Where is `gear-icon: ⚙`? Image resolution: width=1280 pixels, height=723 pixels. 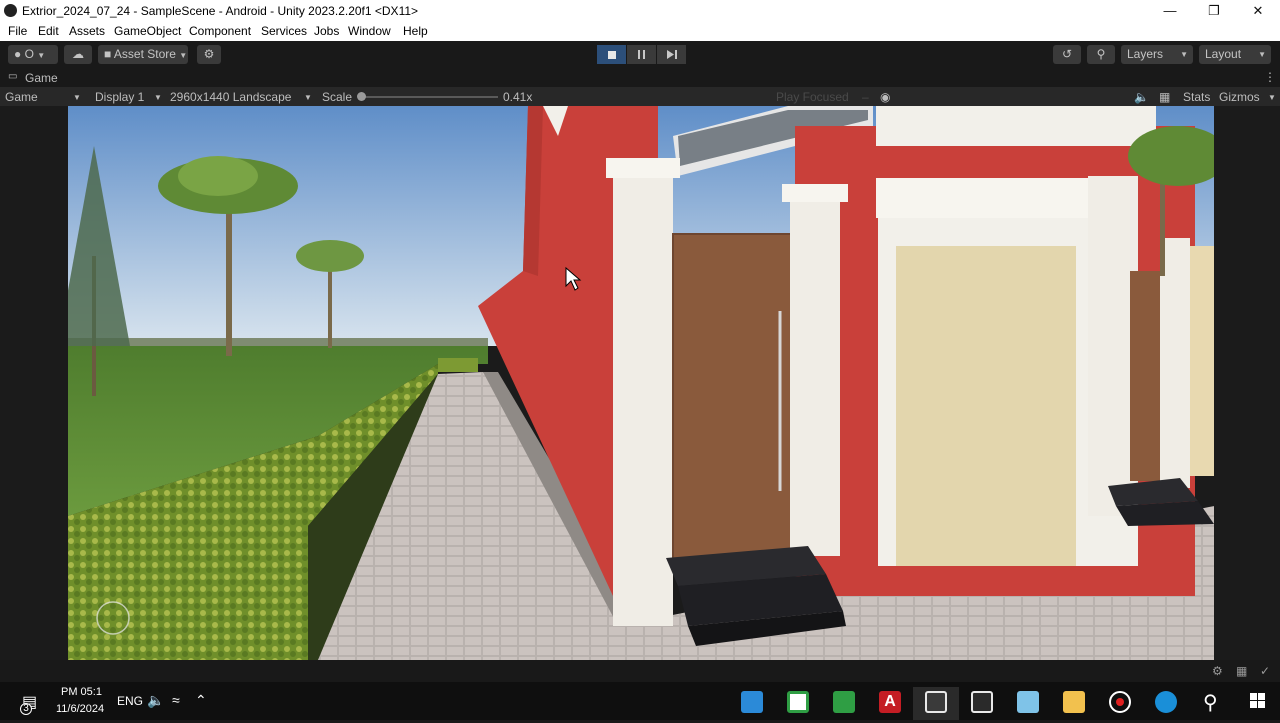
gear-icon: ⚙ is located at coordinates (209, 54).